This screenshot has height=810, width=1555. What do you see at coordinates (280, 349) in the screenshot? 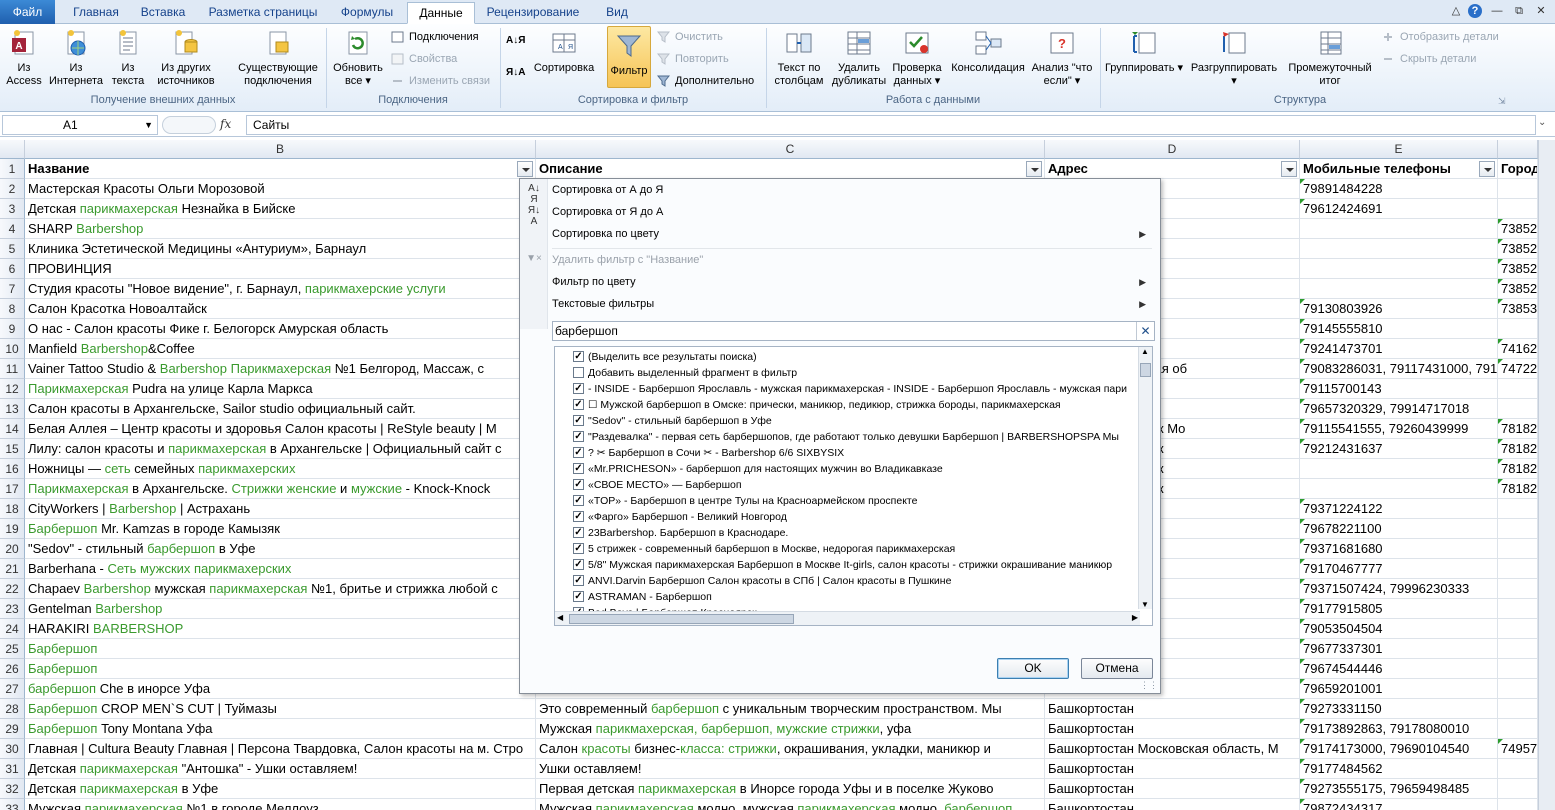
I see `cell-b: Manfield Barbershop&Coffee` at bounding box center [280, 349].